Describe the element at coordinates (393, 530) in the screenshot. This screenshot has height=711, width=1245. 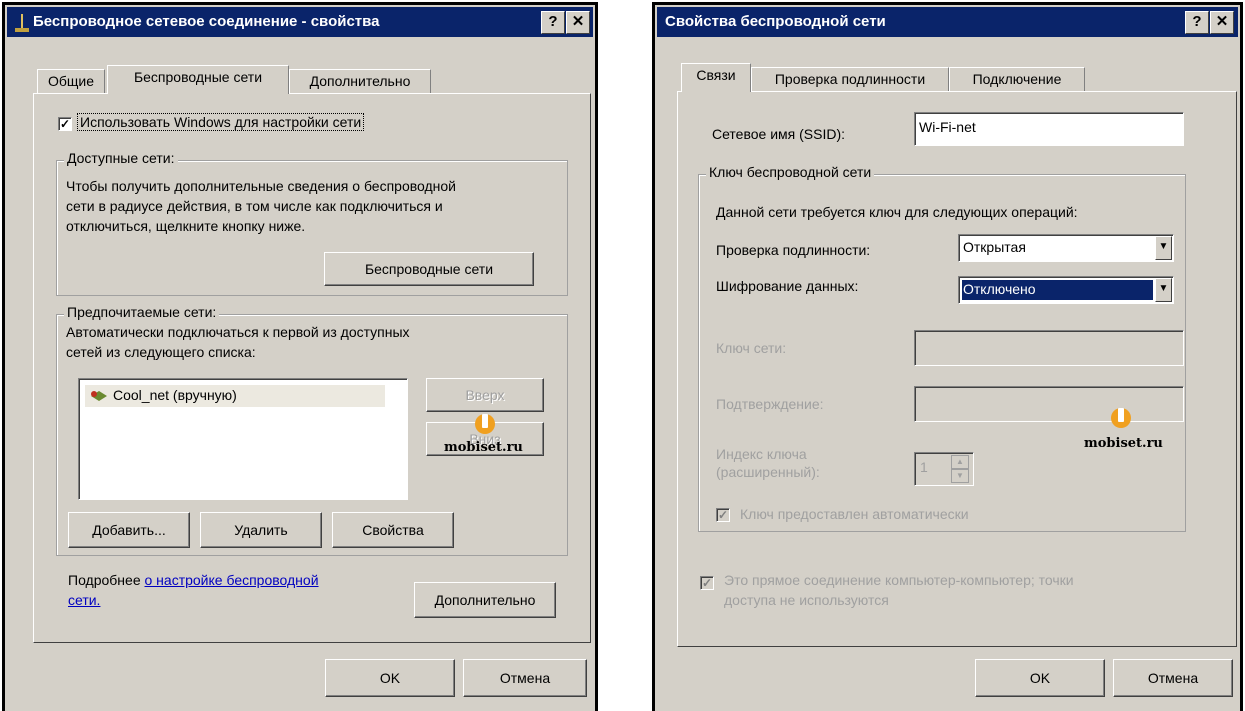
I see `properties-button: Свойства` at that location.